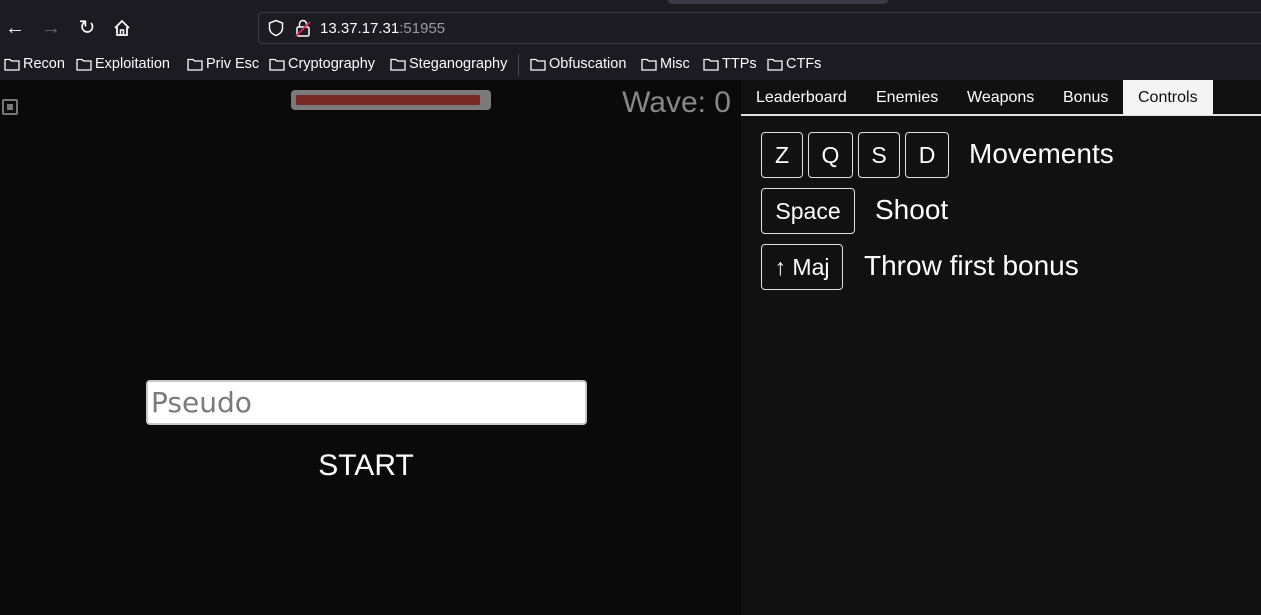 This screenshot has height=615, width=1261. Describe the element at coordinates (907, 97) in the screenshot. I see `tab-enemies: Enemies` at that location.